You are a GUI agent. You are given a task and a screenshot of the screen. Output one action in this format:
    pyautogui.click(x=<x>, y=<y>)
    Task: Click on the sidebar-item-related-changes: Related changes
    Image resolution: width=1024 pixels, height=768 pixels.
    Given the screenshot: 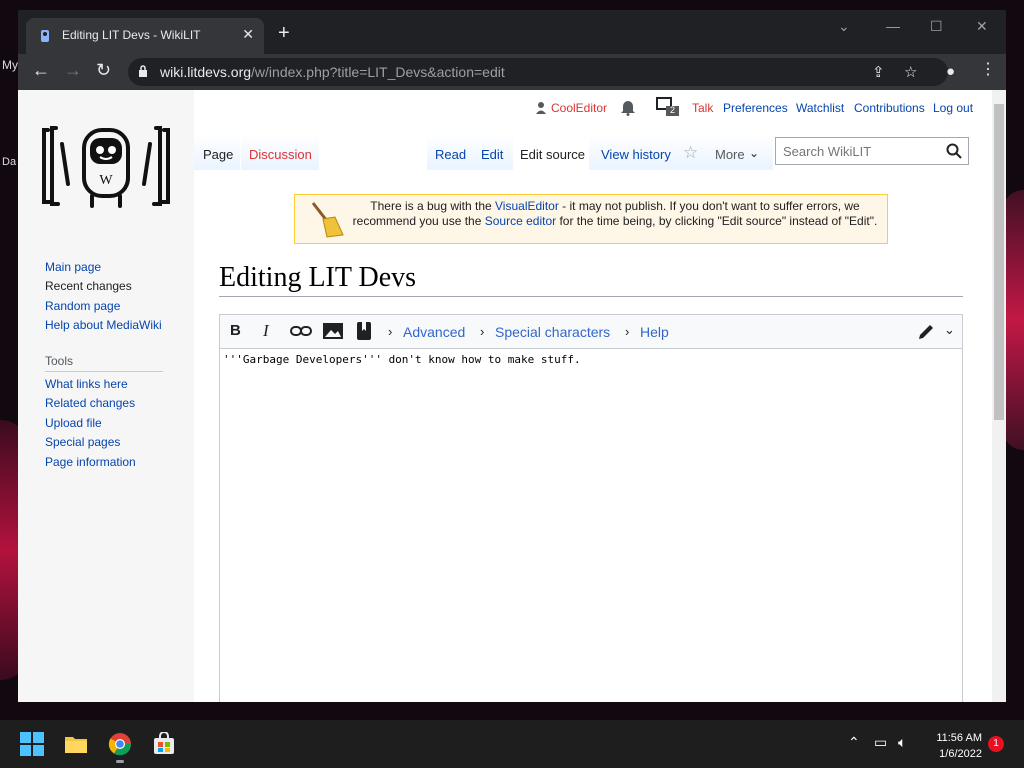 What is the action you would take?
    pyautogui.click(x=90, y=403)
    